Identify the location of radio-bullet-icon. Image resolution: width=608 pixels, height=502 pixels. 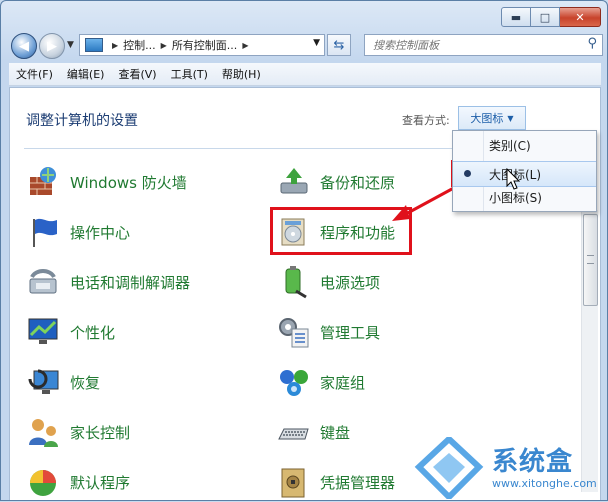
(467, 173).